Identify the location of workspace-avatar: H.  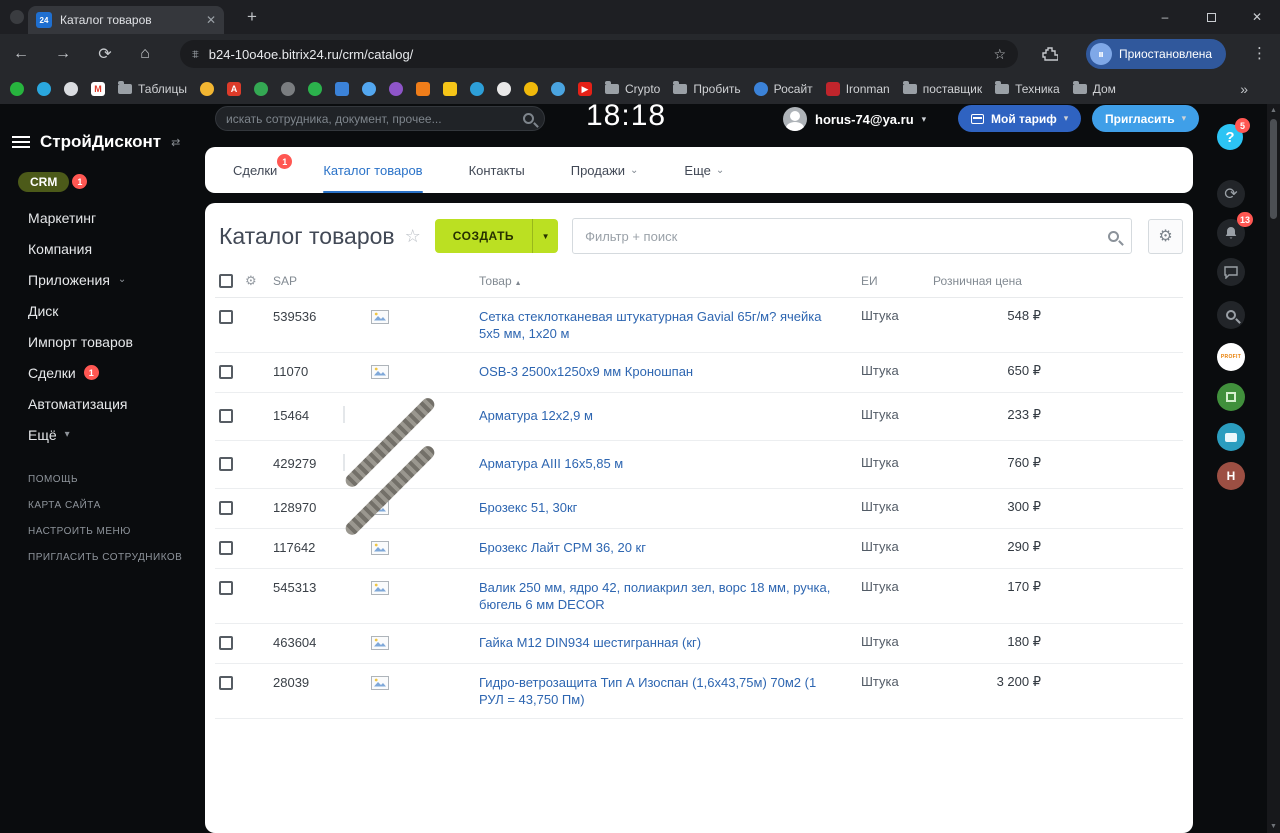
(1231, 476).